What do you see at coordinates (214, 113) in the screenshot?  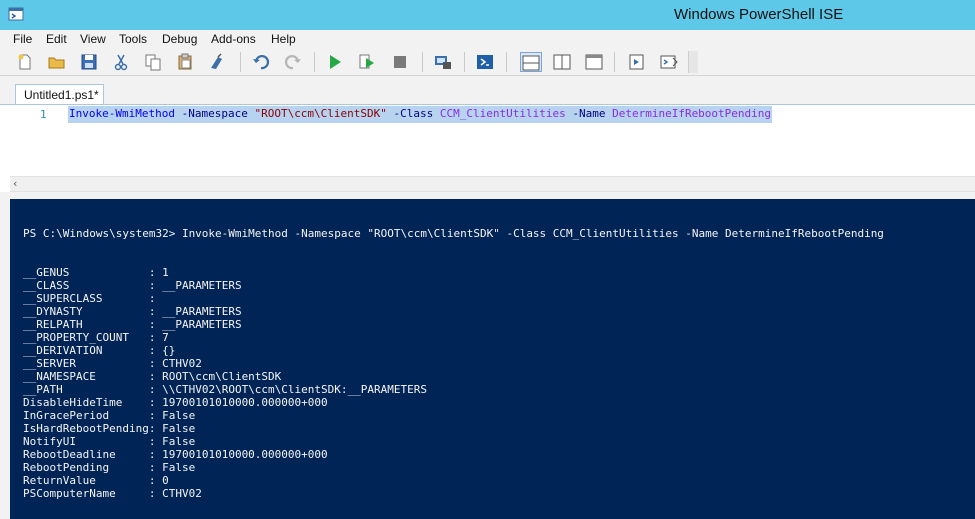 I see `code-token-param: -Namespace` at bounding box center [214, 113].